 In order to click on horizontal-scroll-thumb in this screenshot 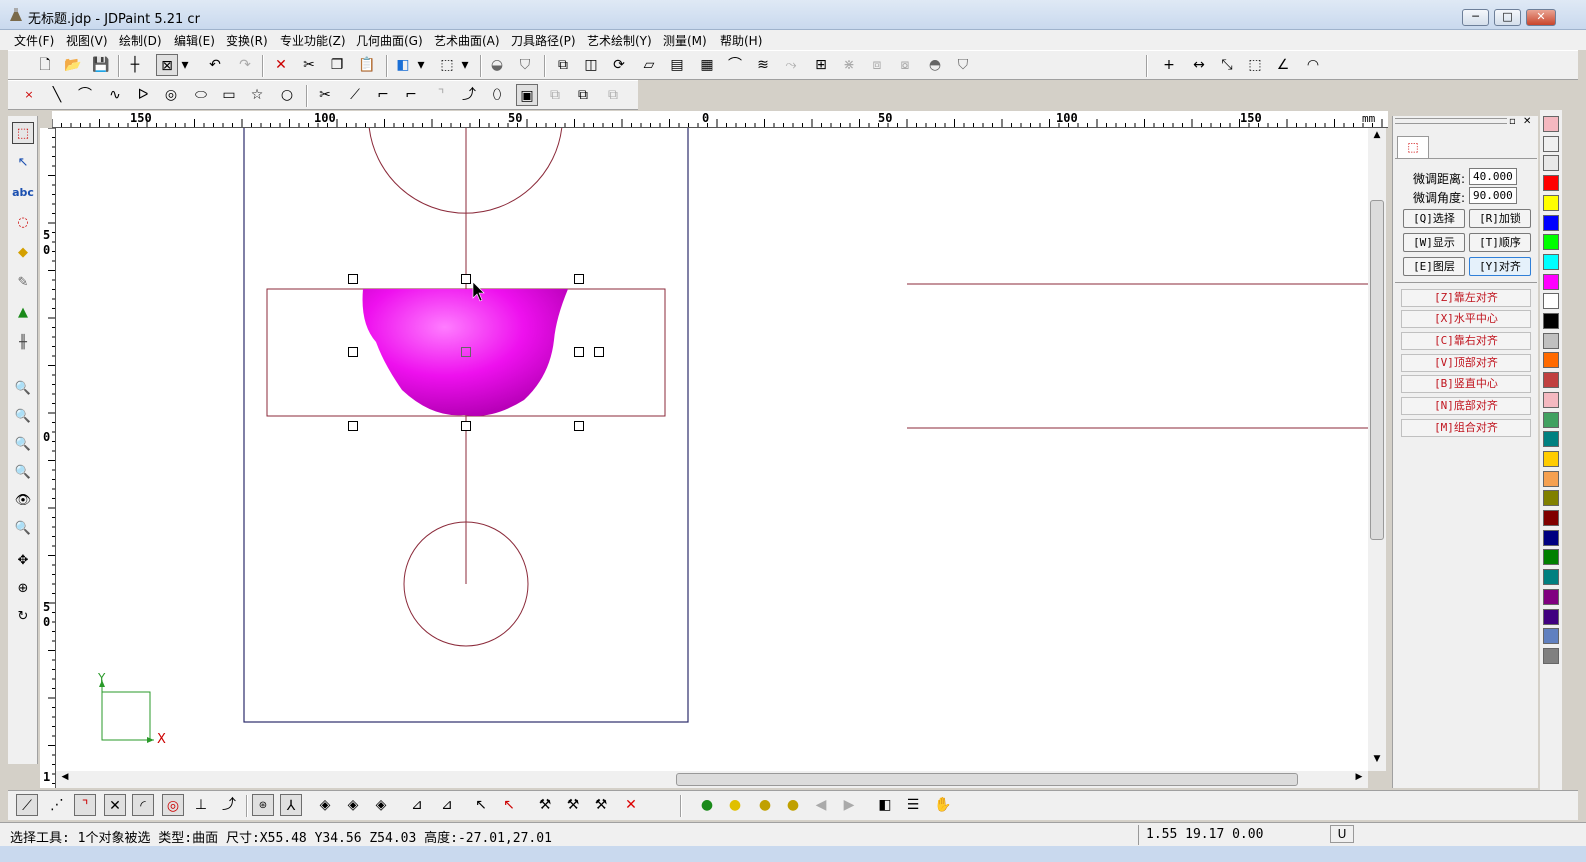, I will do `click(987, 779)`.